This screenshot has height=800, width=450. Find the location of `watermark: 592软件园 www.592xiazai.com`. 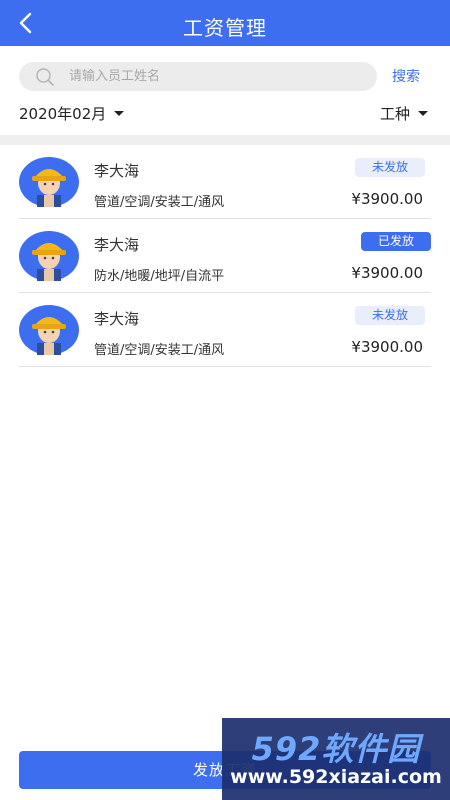

watermark: 592软件园 www.592xiazai.com is located at coordinates (336, 759).